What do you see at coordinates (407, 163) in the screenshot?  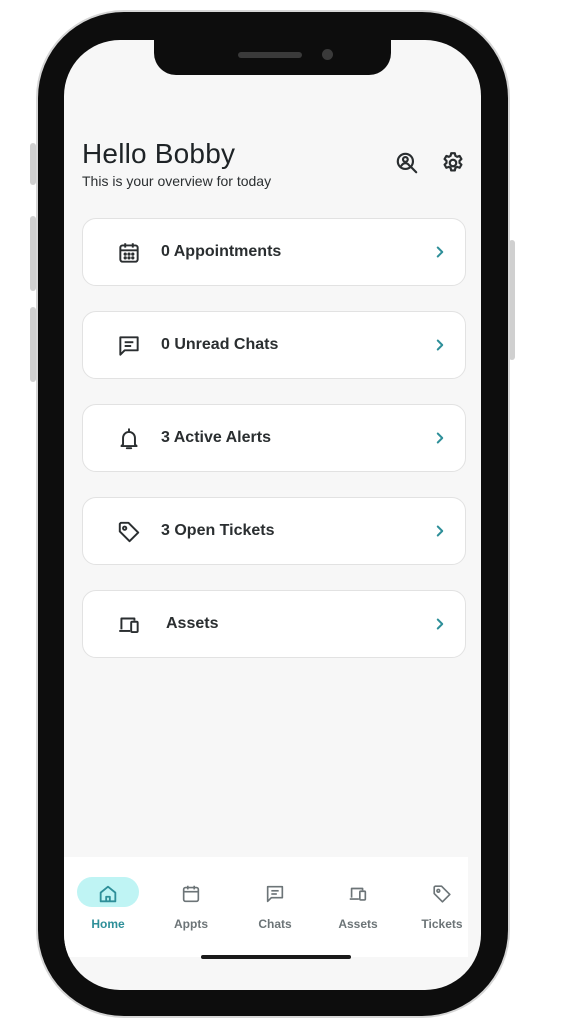 I see `search-user-icon` at bounding box center [407, 163].